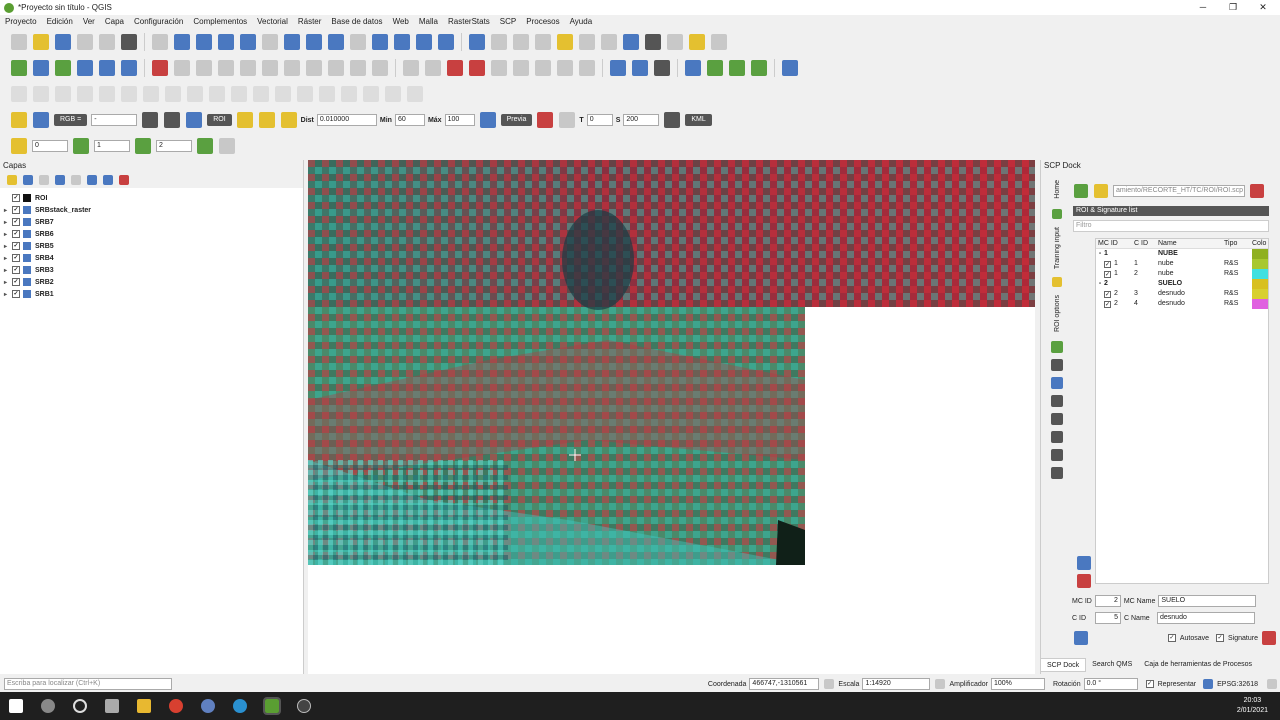 The height and width of the screenshot is (720, 1280). I want to click on collapse-all-icon, so click(108, 180).